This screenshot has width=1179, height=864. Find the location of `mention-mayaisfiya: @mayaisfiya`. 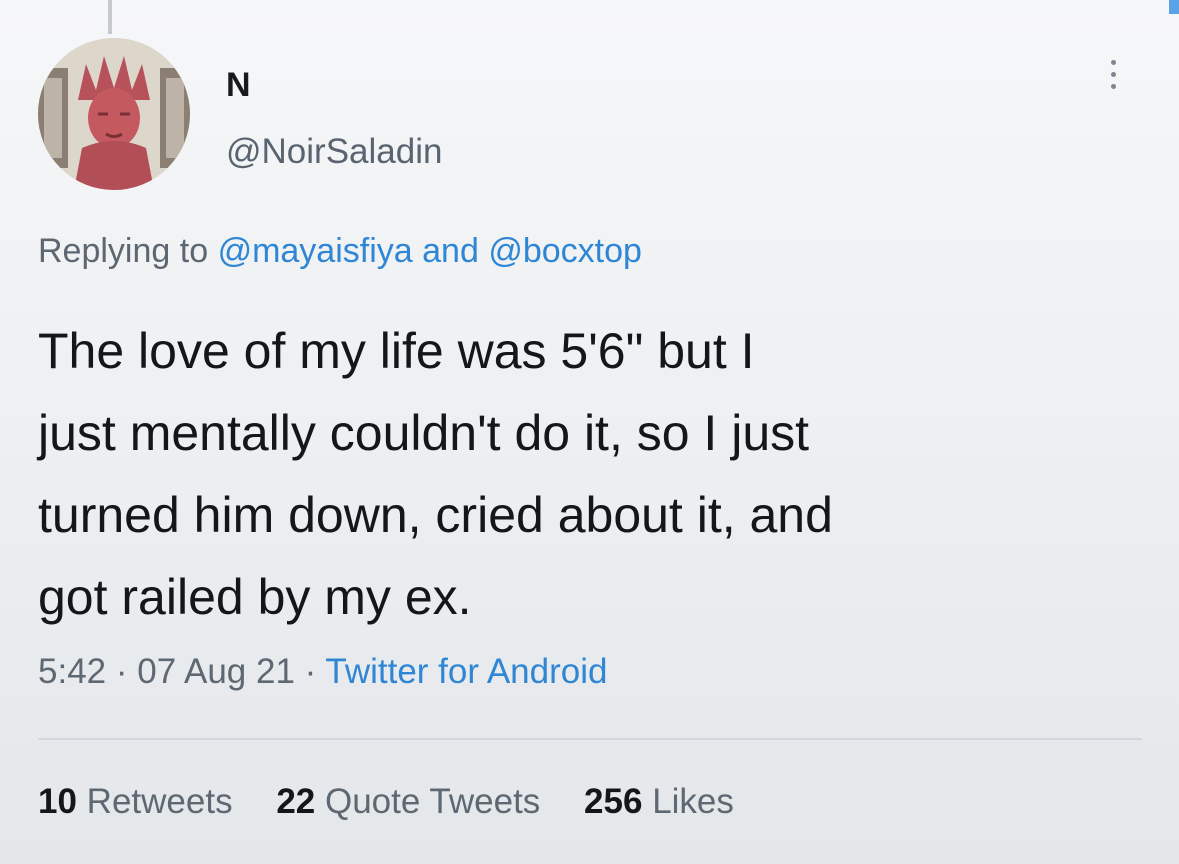

mention-mayaisfiya: @mayaisfiya is located at coordinates (315, 251).